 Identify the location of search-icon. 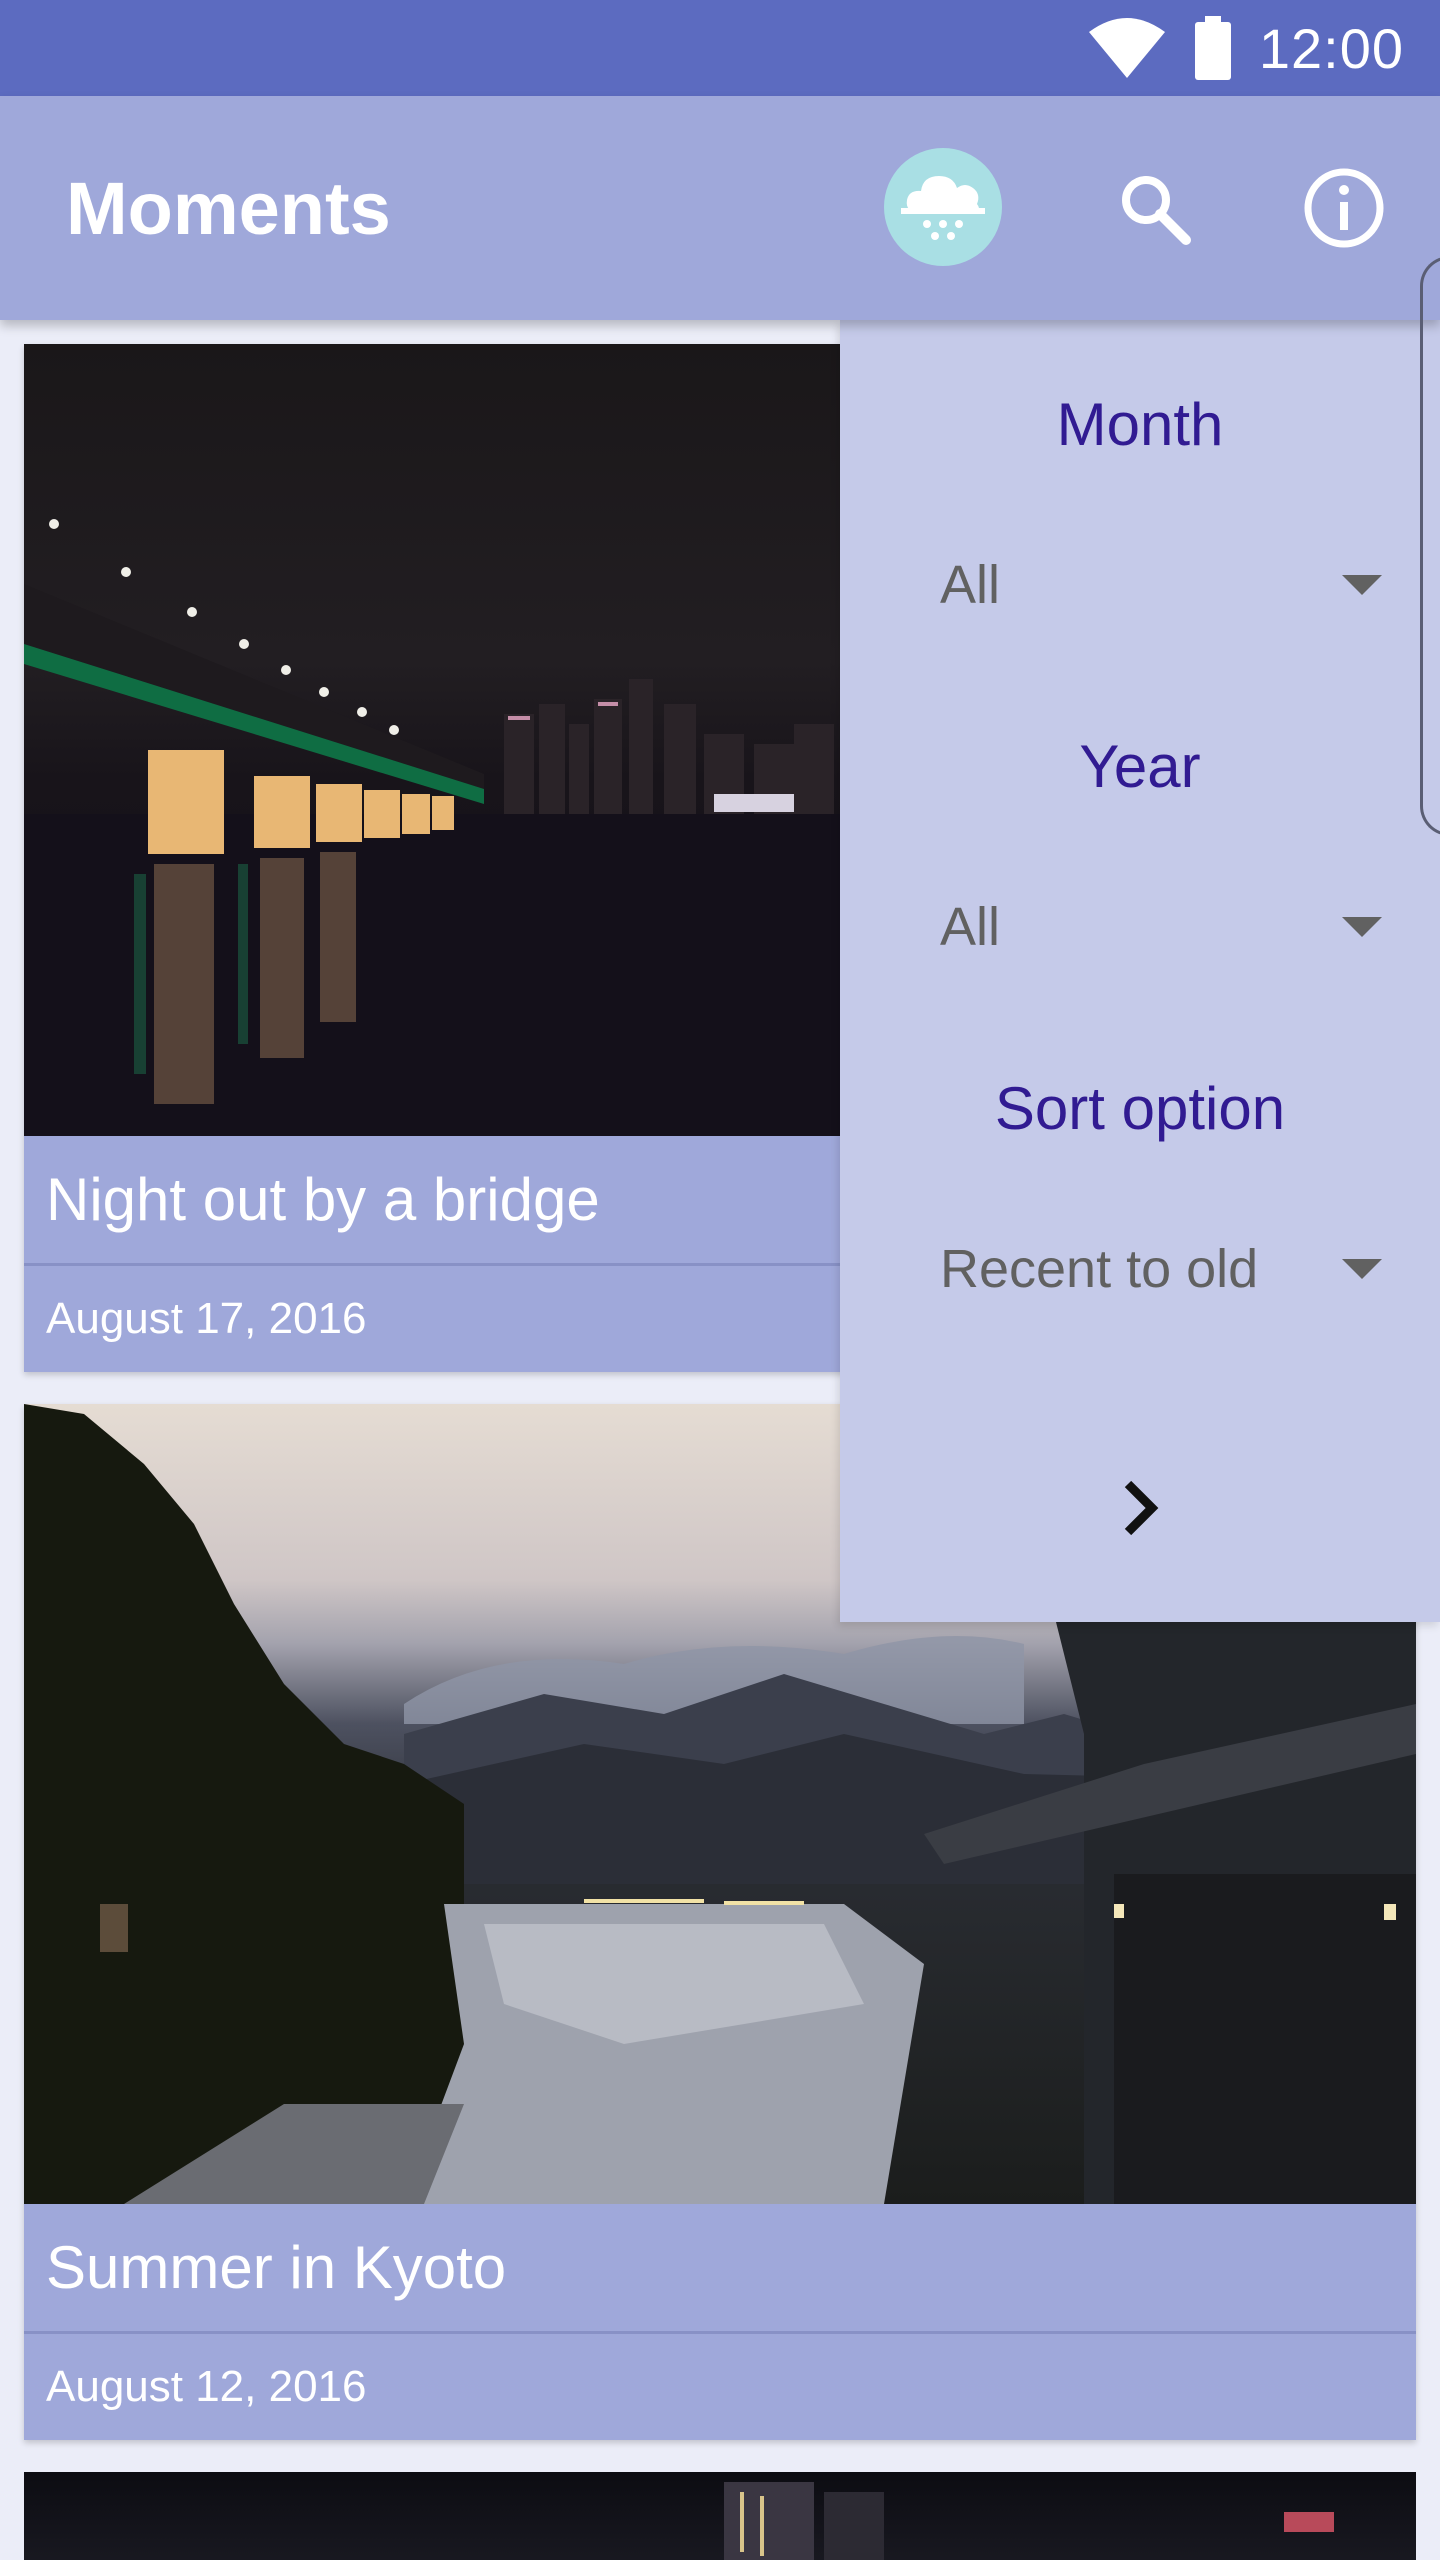
(1154, 210).